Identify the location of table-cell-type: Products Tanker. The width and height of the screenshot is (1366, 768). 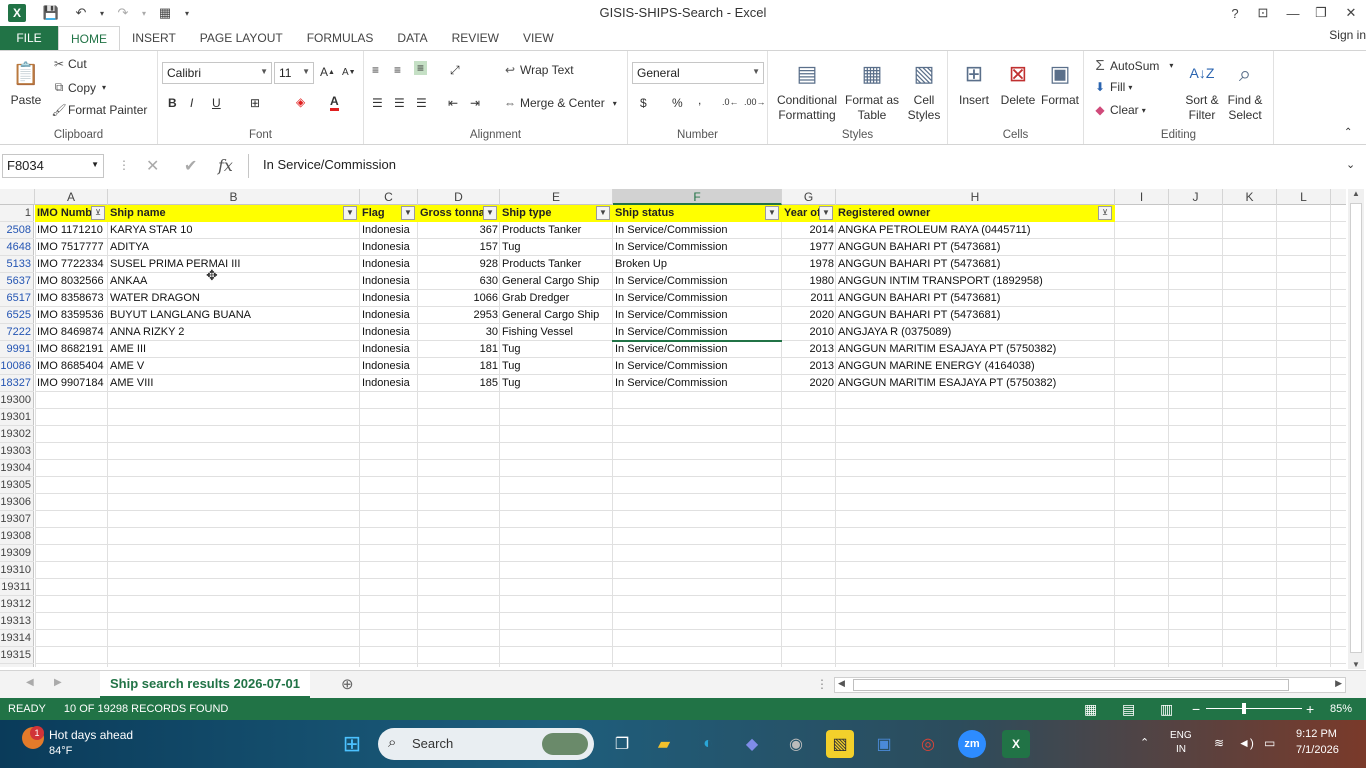
(556, 230).